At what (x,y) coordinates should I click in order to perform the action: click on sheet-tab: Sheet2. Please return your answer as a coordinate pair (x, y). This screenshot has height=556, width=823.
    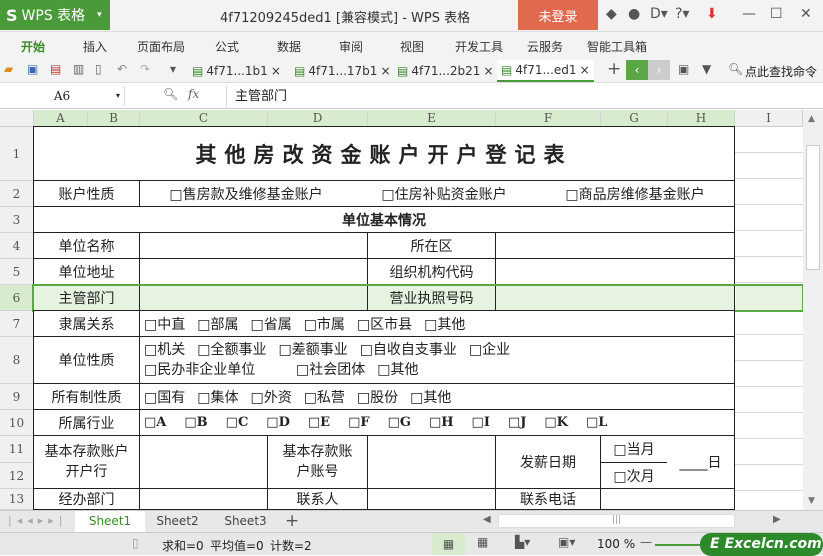
    Looking at the image, I should click on (177, 521).